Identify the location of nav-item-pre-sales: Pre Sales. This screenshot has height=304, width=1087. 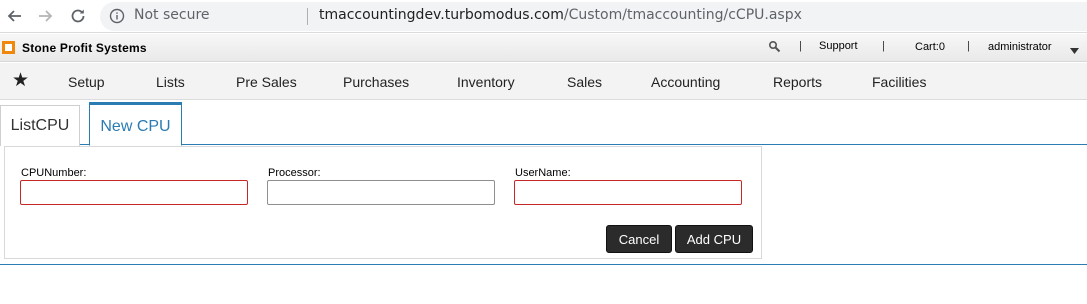
(266, 82).